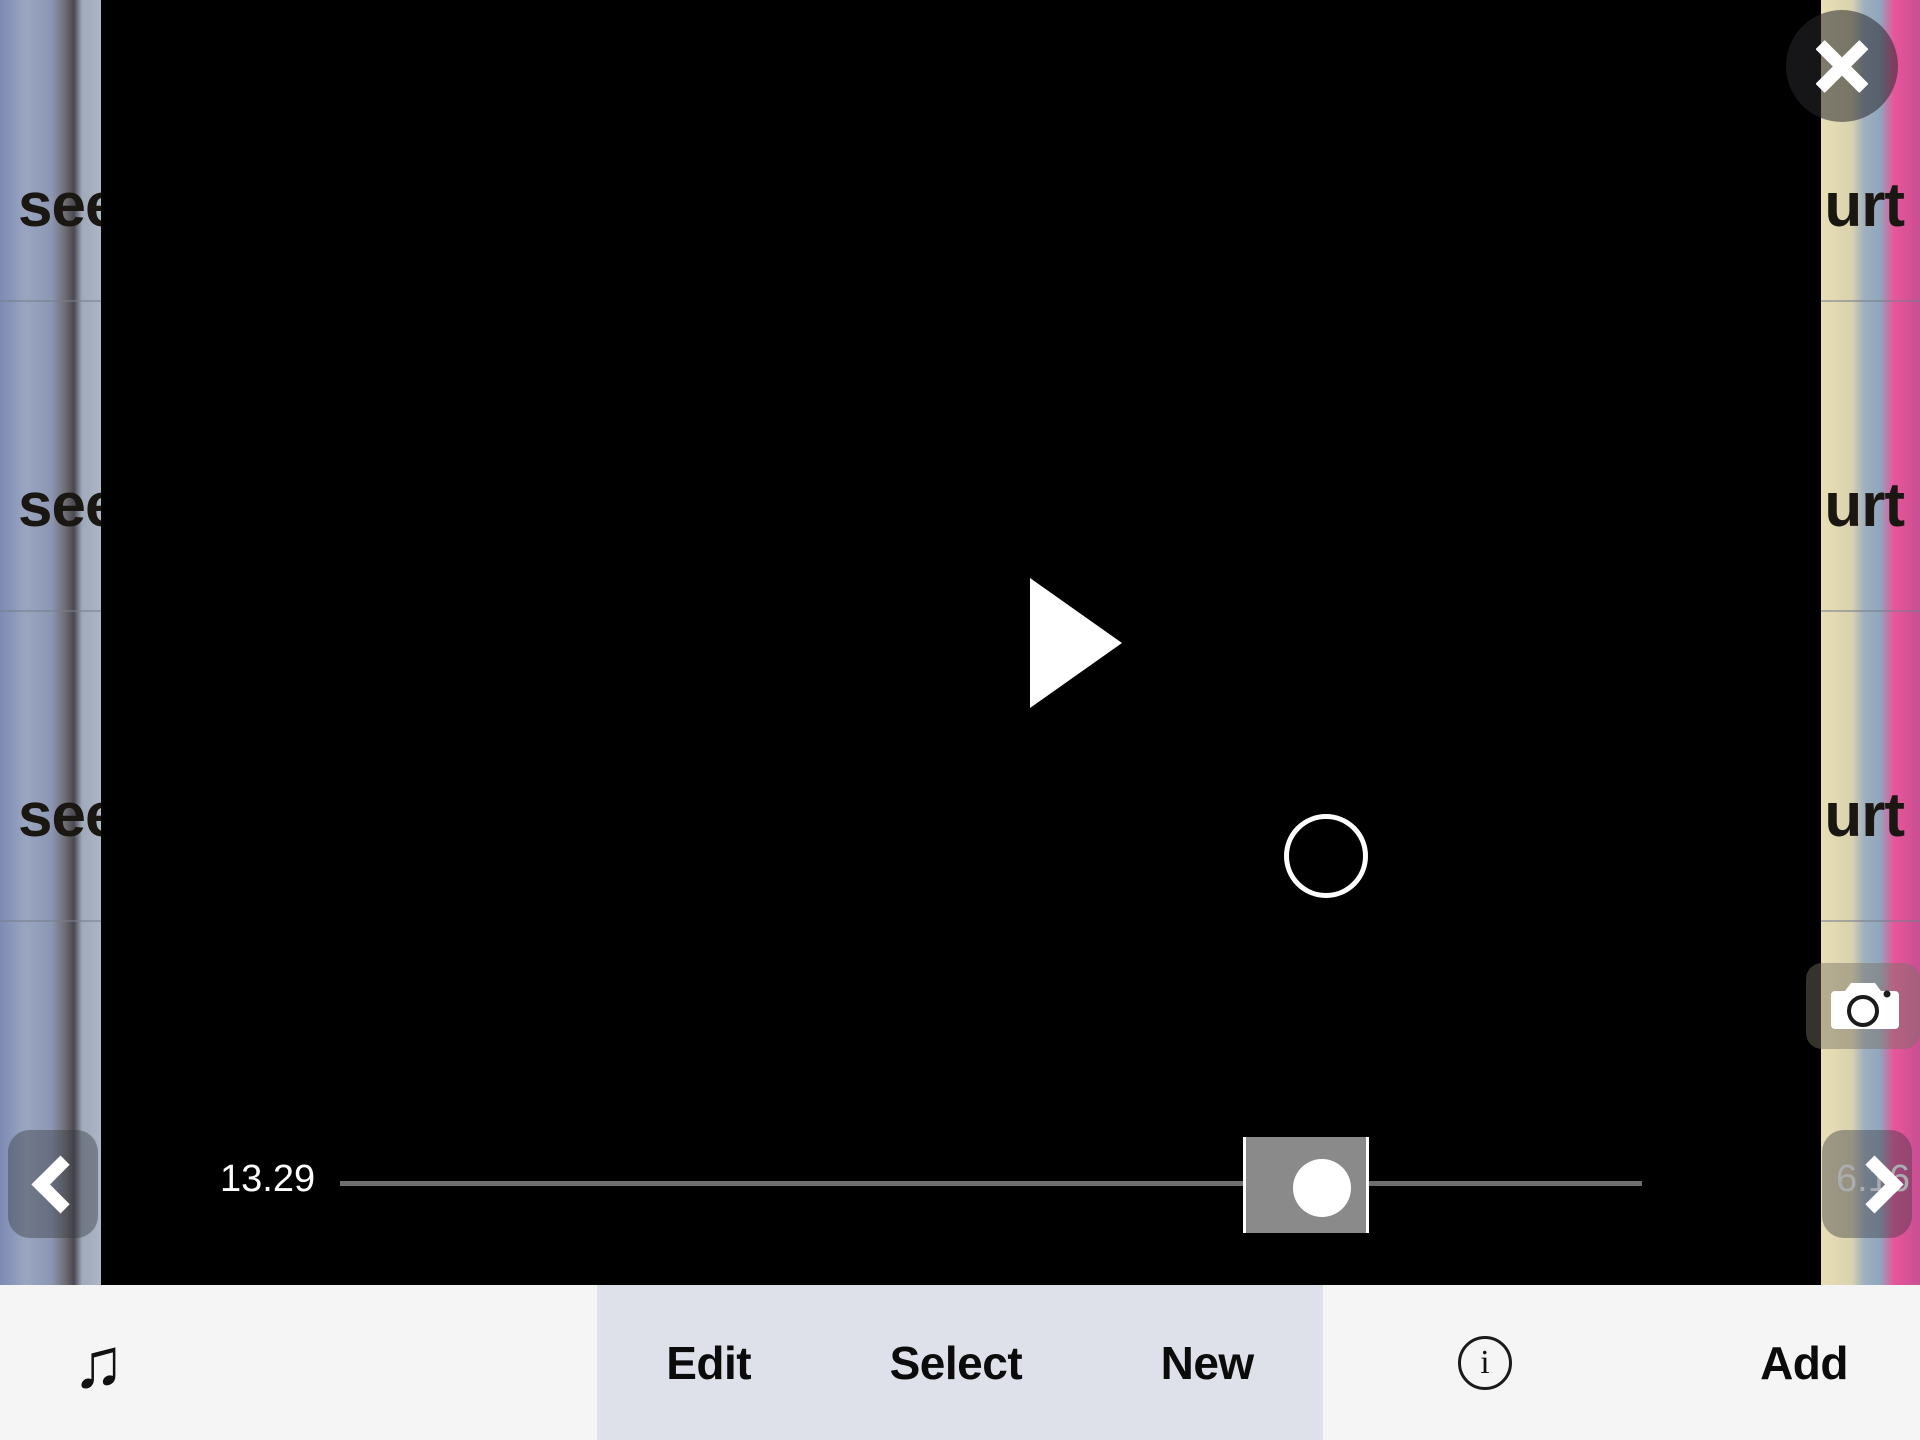  What do you see at coordinates (98, 1363) in the screenshot?
I see `music-note-icon: ♫` at bounding box center [98, 1363].